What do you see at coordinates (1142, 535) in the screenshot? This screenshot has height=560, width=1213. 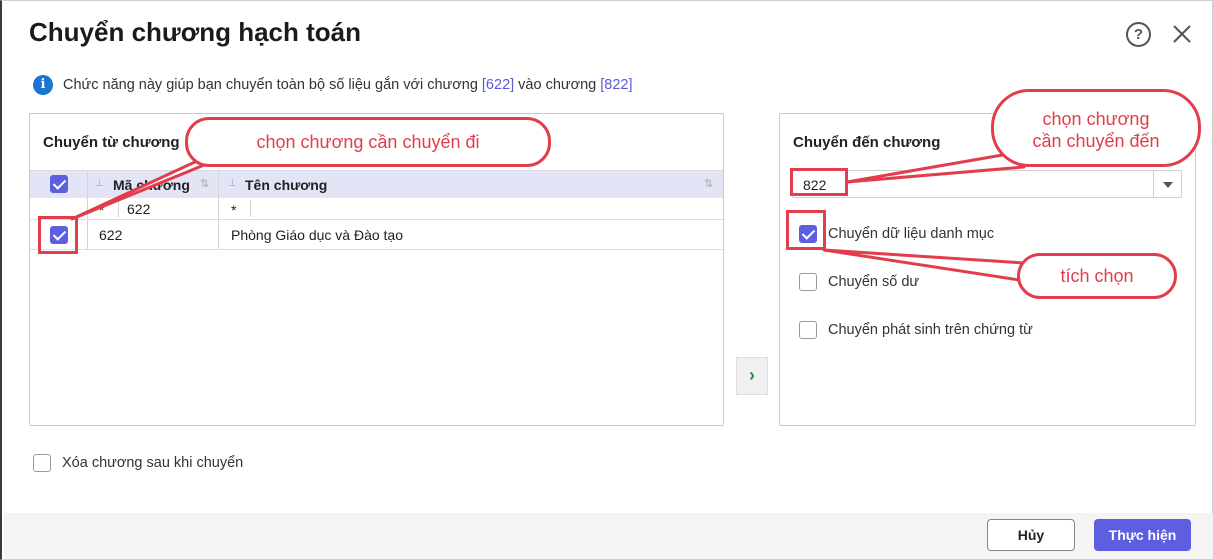 I see `execute-button: Thực hiện` at bounding box center [1142, 535].